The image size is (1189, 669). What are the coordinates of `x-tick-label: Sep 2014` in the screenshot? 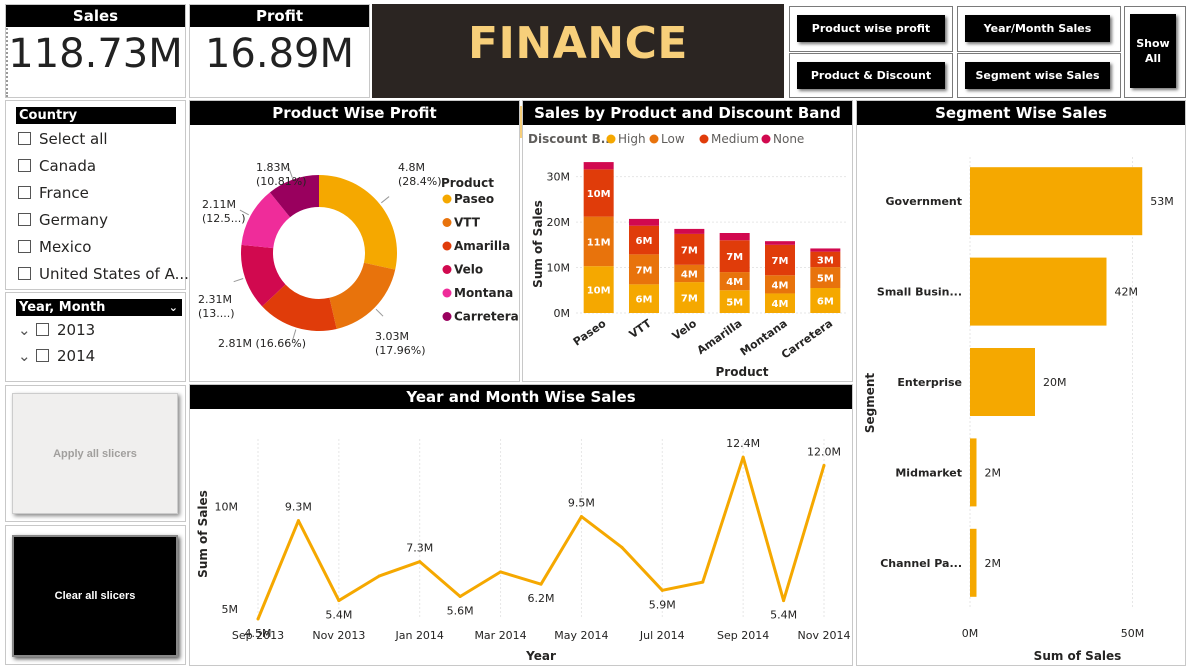 It's located at (743, 635).